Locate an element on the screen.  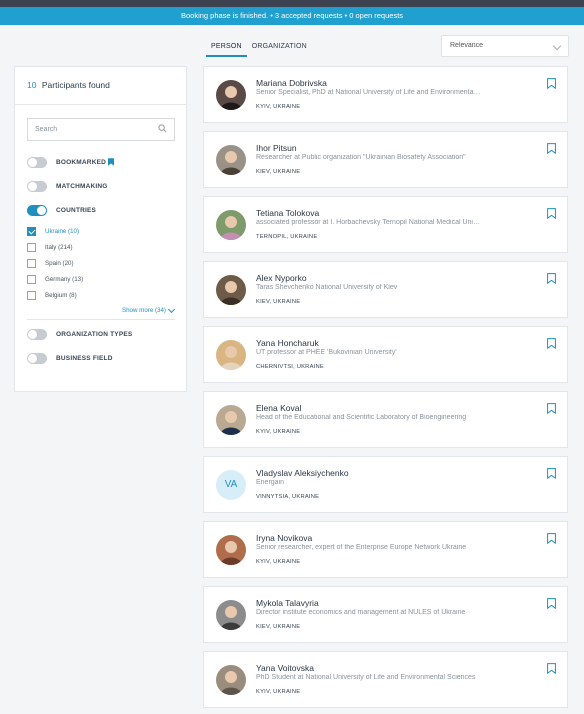
participant-name: Yana Voitovska is located at coordinates (285, 668).